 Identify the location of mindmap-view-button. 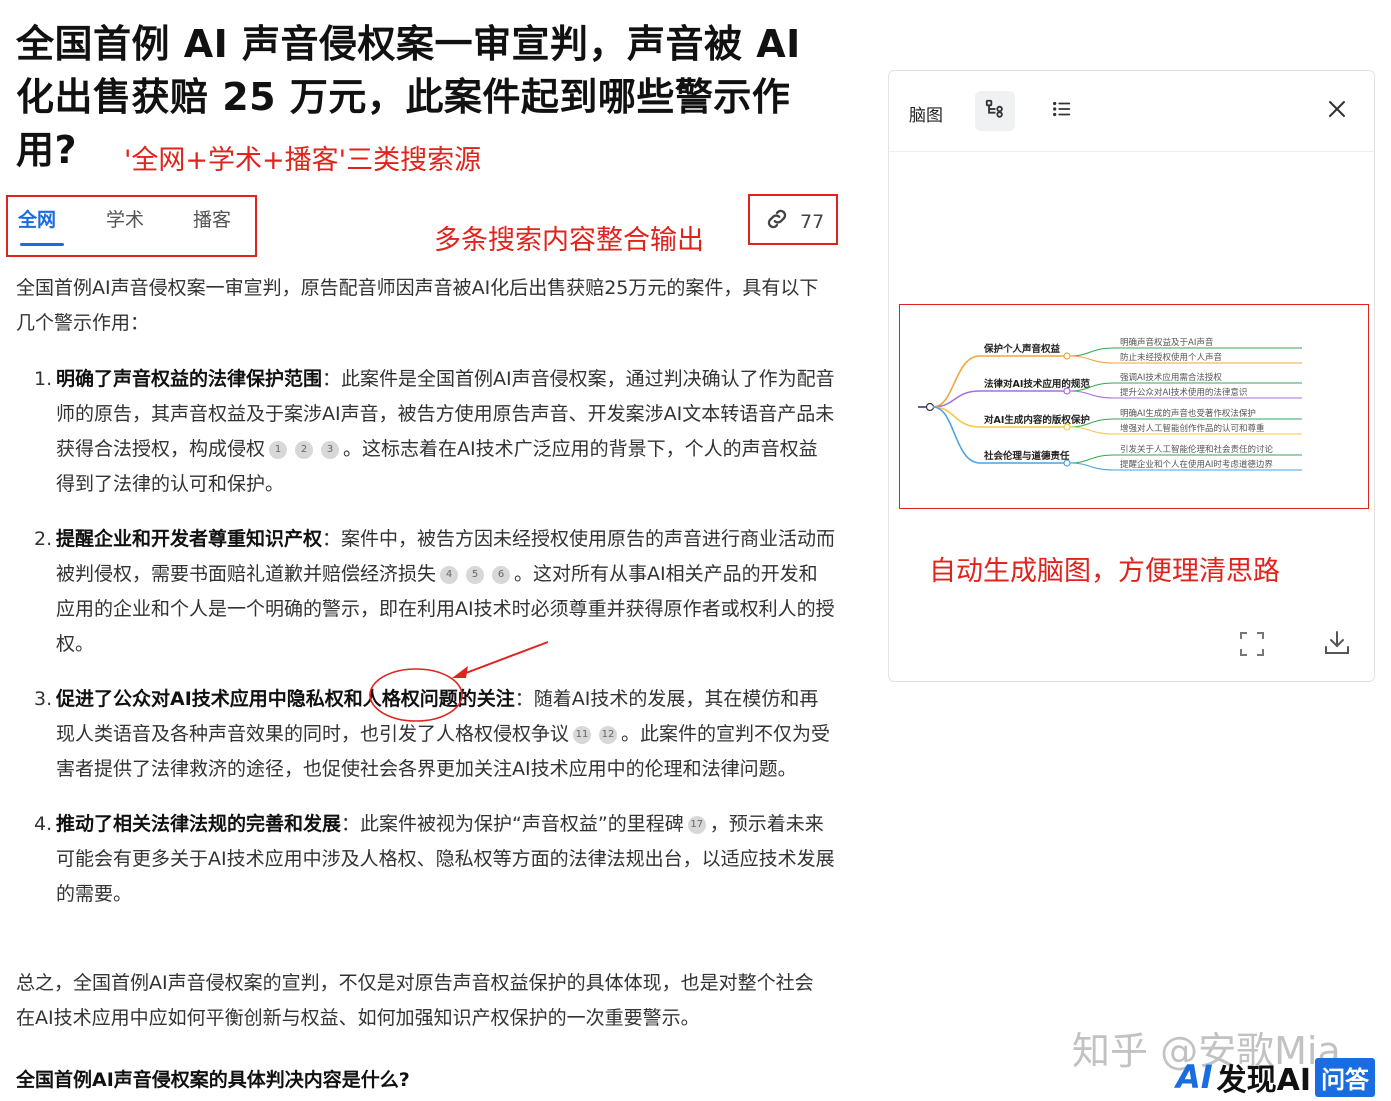
(995, 111).